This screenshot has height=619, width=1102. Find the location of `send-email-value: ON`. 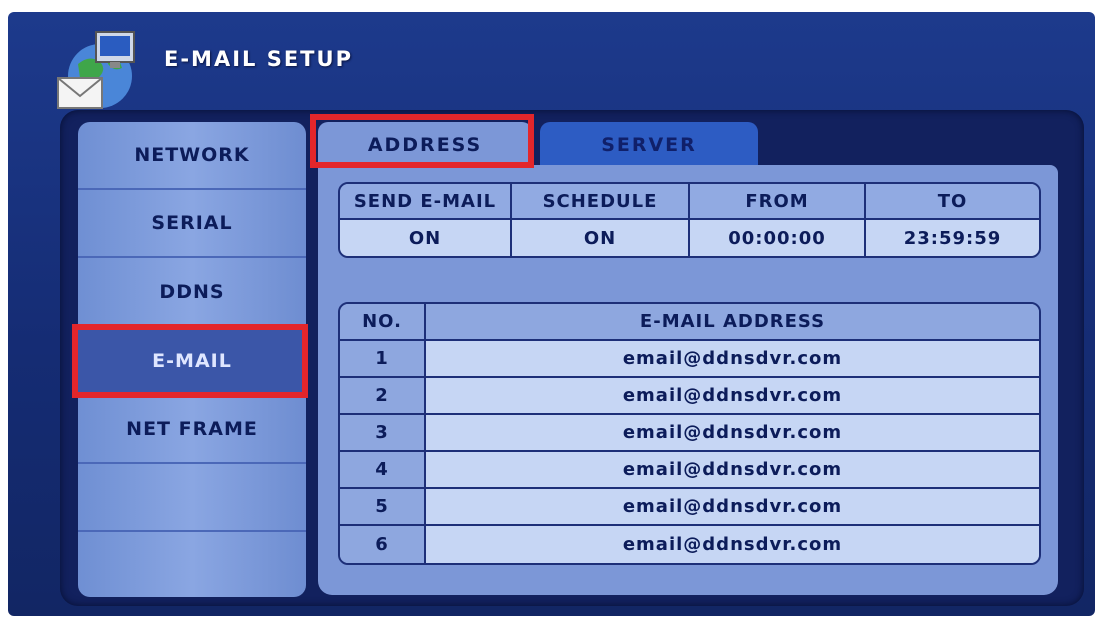

send-email-value: ON is located at coordinates (426, 238).